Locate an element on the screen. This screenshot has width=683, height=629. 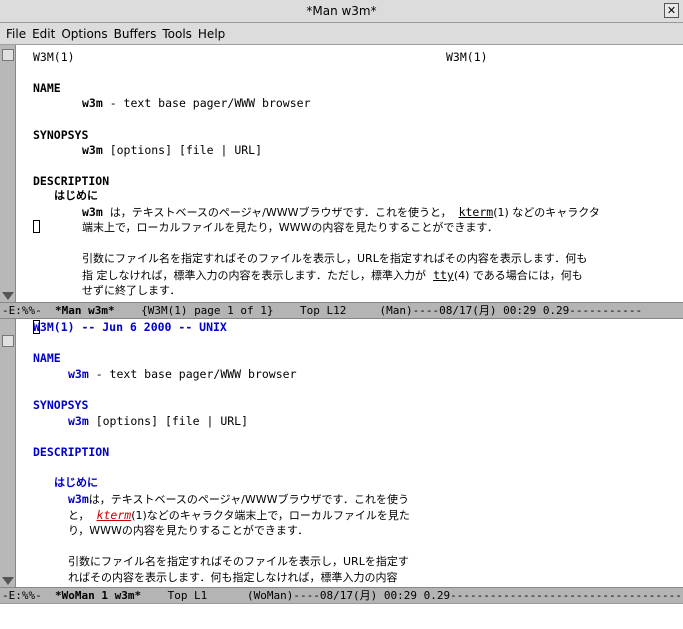
tty-link: tty is located at coordinates (443, 275).